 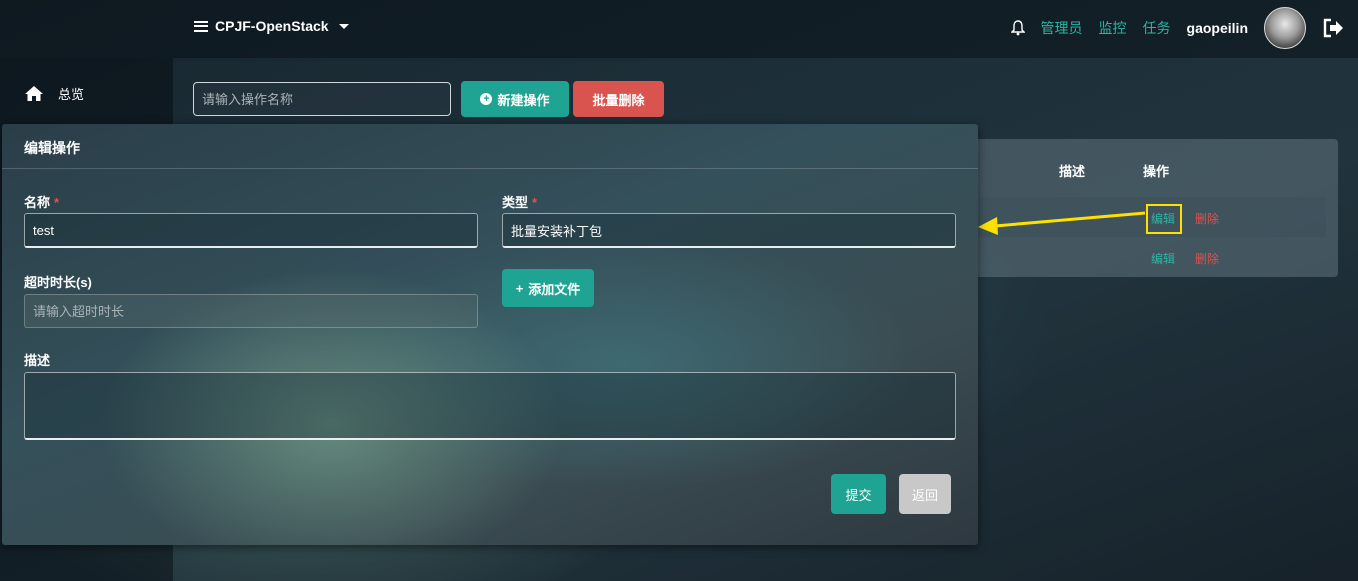 I want to click on type-field, so click(x=729, y=230).